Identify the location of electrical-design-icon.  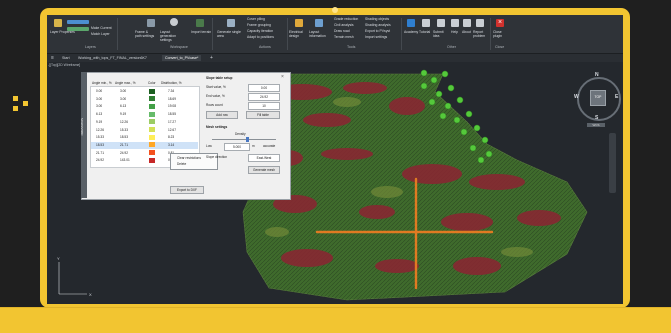
(299, 23).